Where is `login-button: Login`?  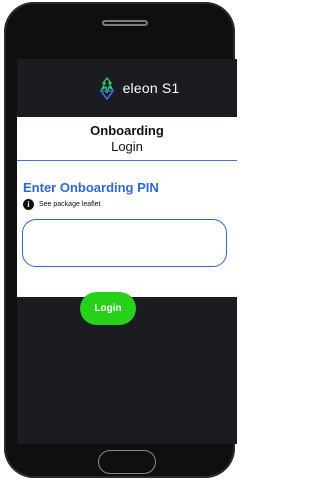 login-button: Login is located at coordinates (108, 308).